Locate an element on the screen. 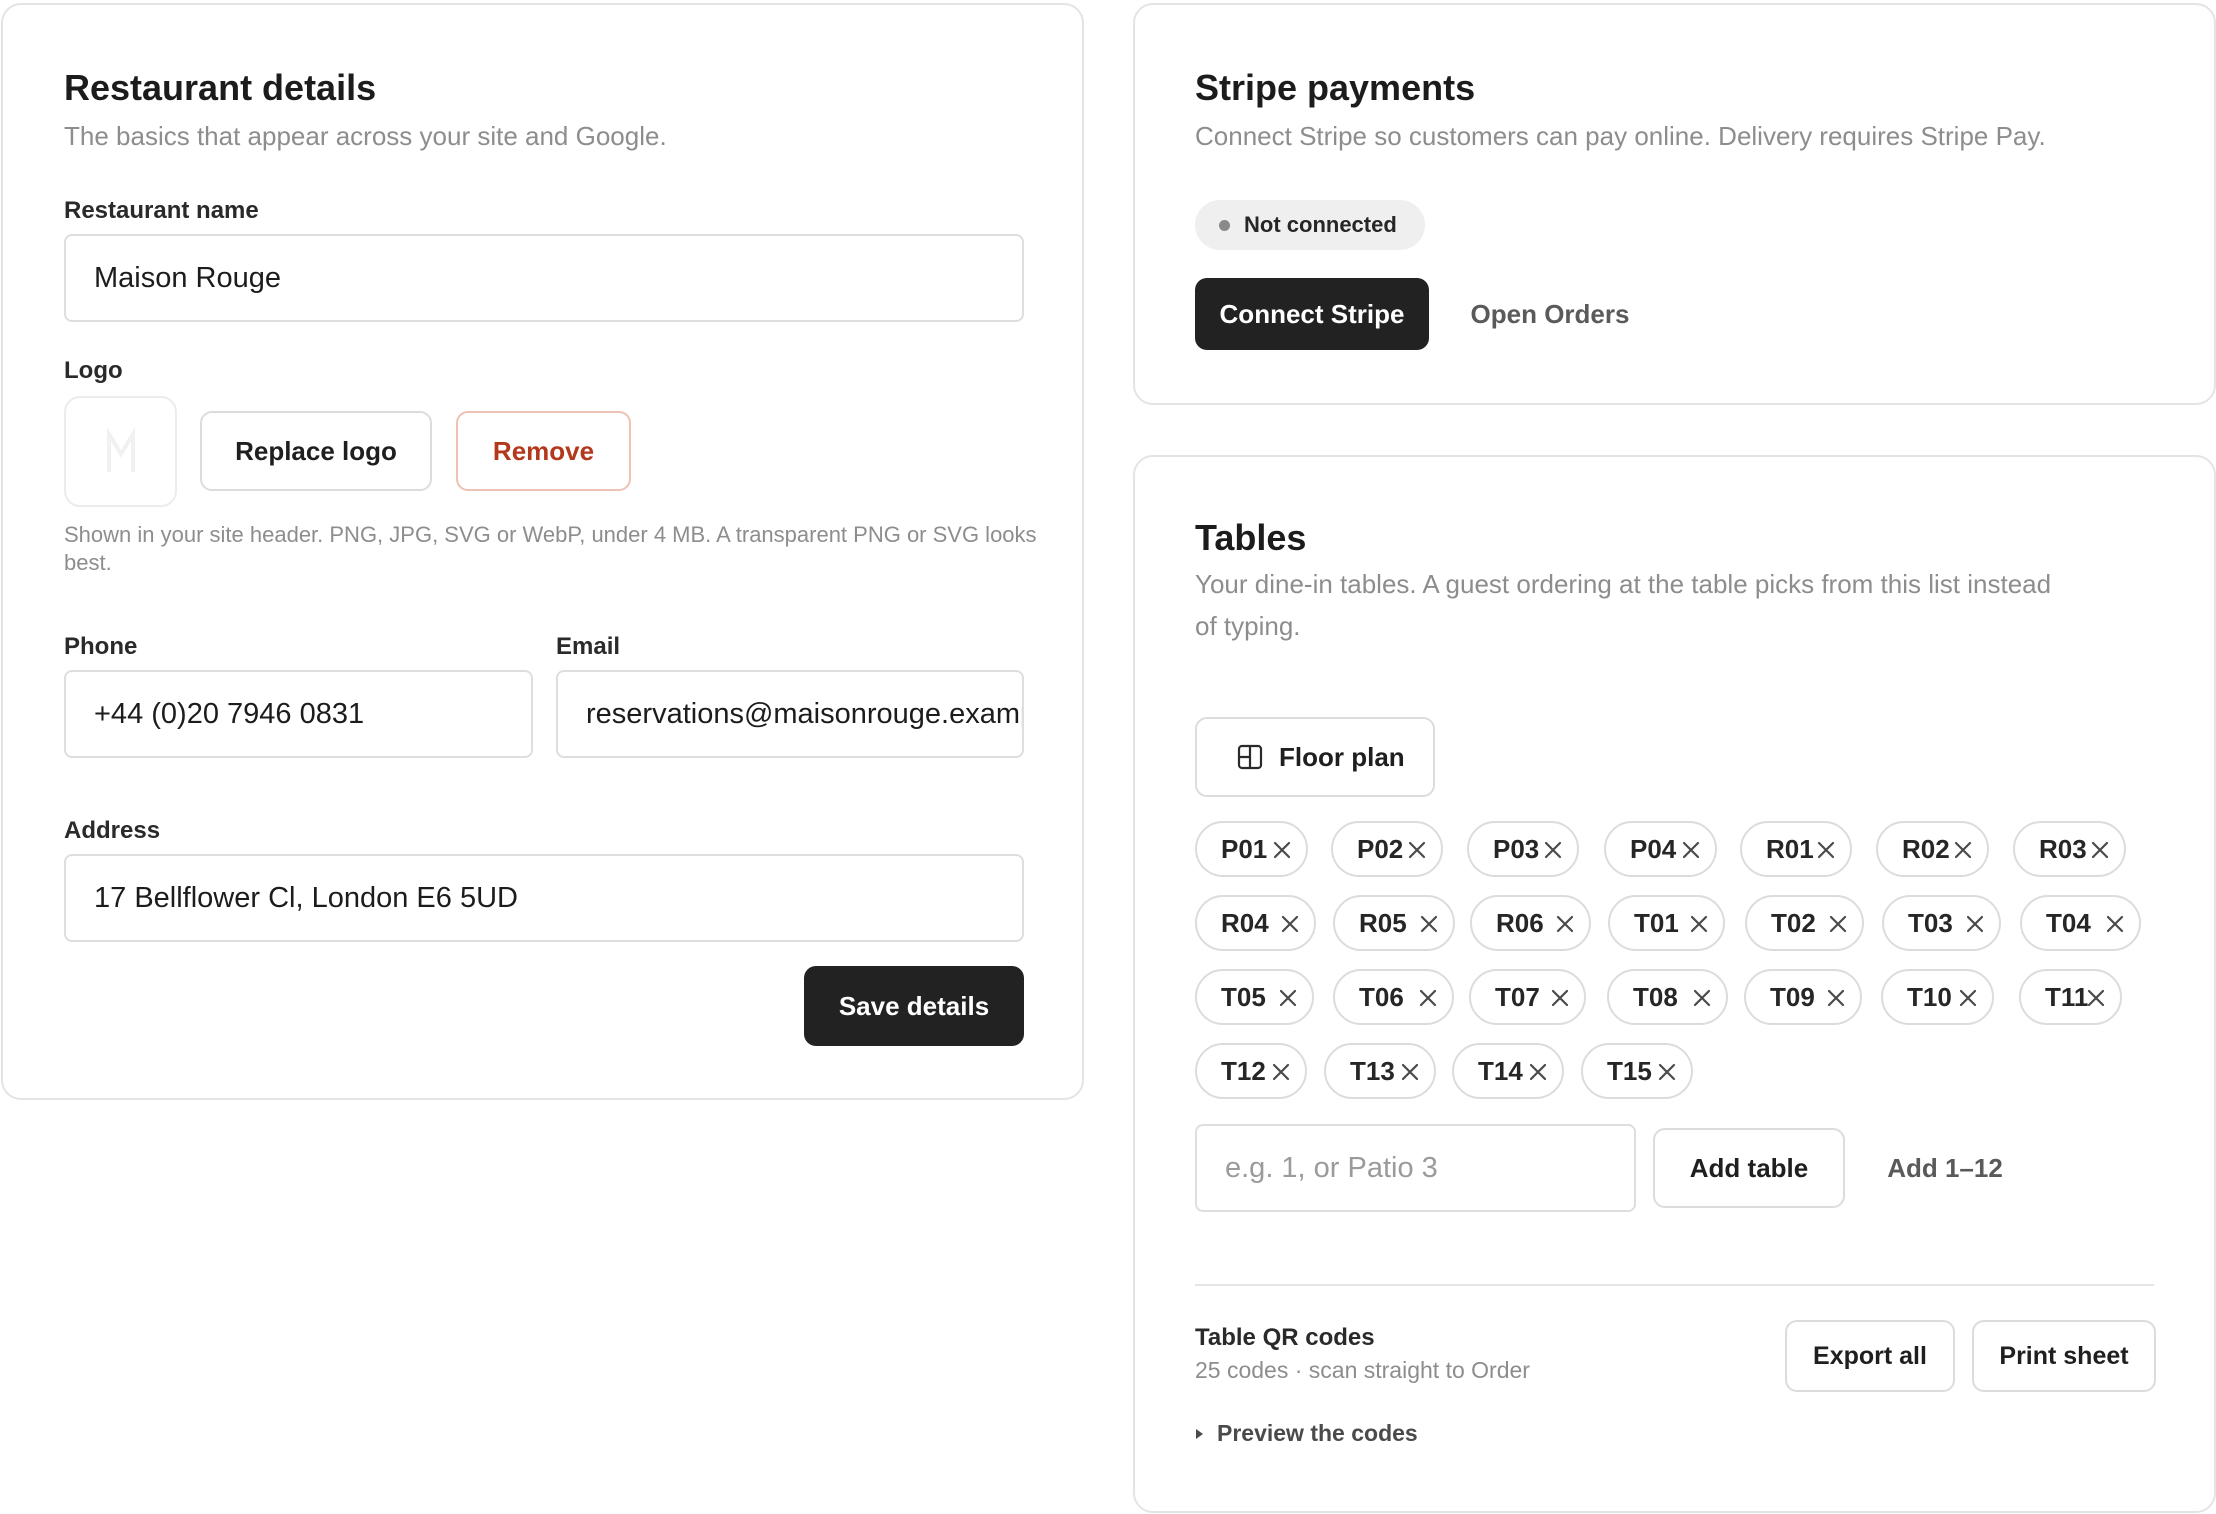 This screenshot has width=2216, height=1514. connect-stripe-button: Connect Stripe is located at coordinates (1312, 314).